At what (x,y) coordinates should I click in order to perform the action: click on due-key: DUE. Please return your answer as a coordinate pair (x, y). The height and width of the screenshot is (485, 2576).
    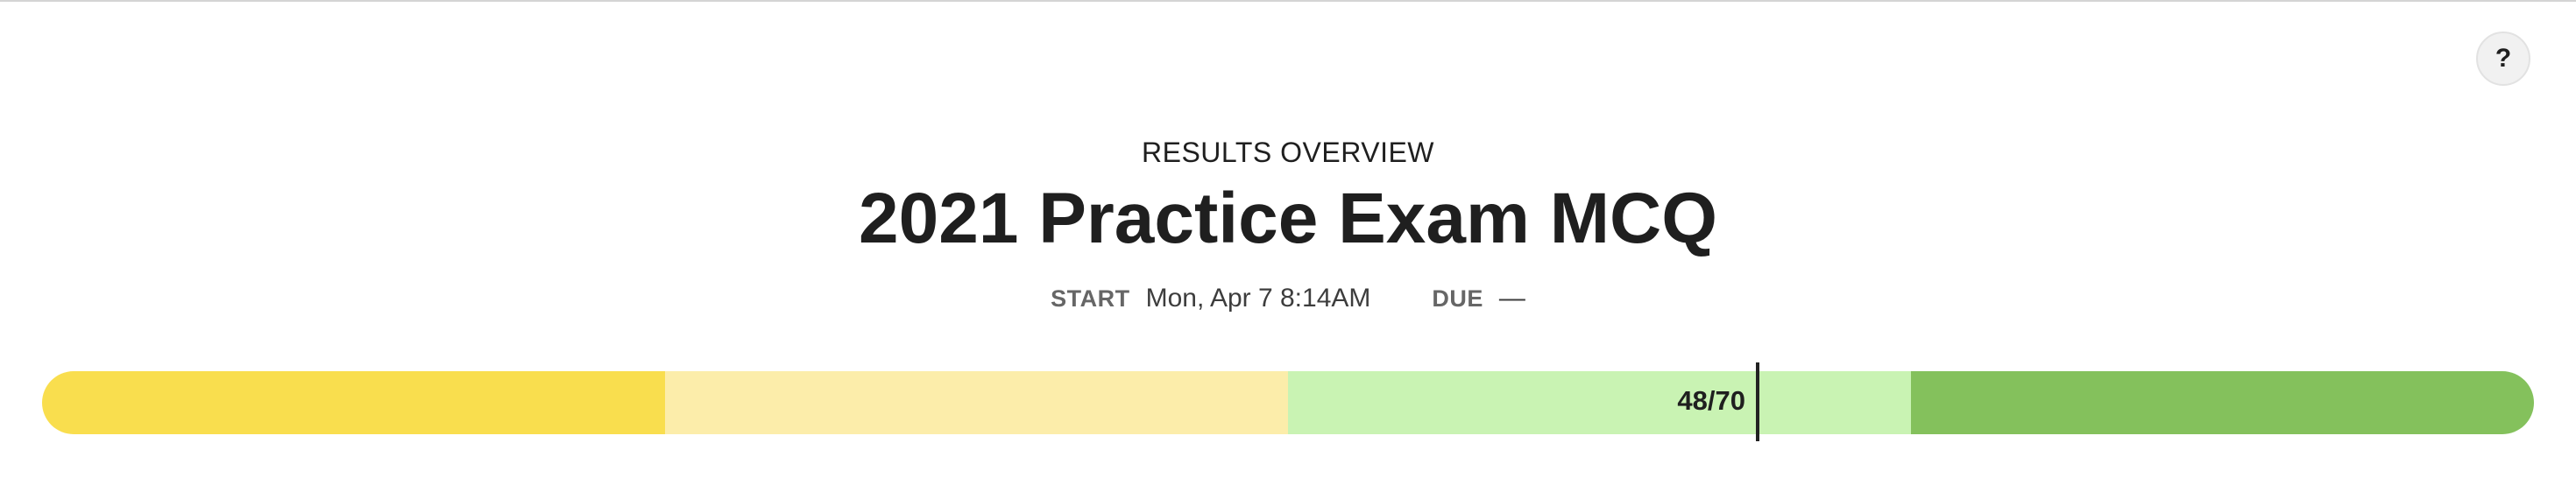
    Looking at the image, I should click on (1457, 298).